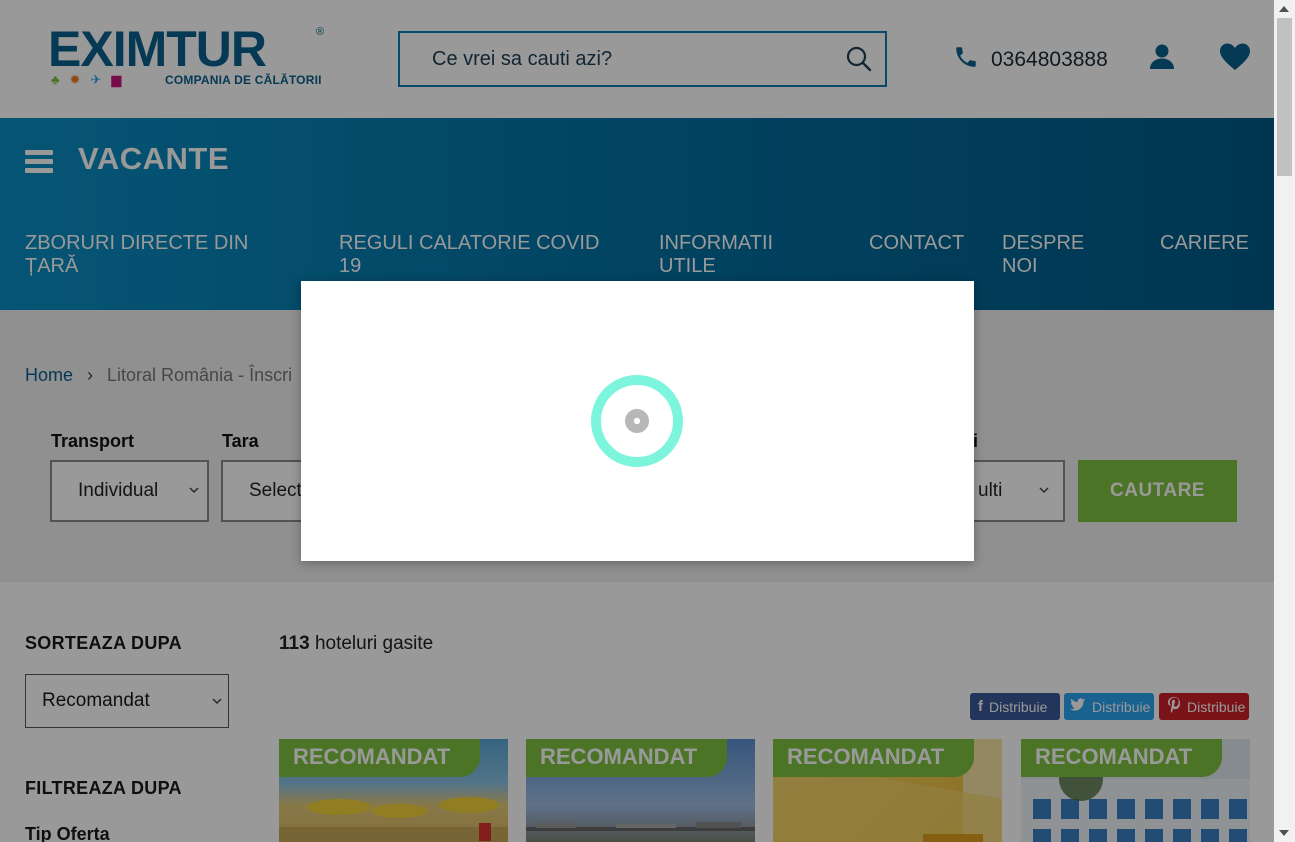 This screenshot has height=842, width=1295. I want to click on scrollbar-thumb, so click(1284, 97).